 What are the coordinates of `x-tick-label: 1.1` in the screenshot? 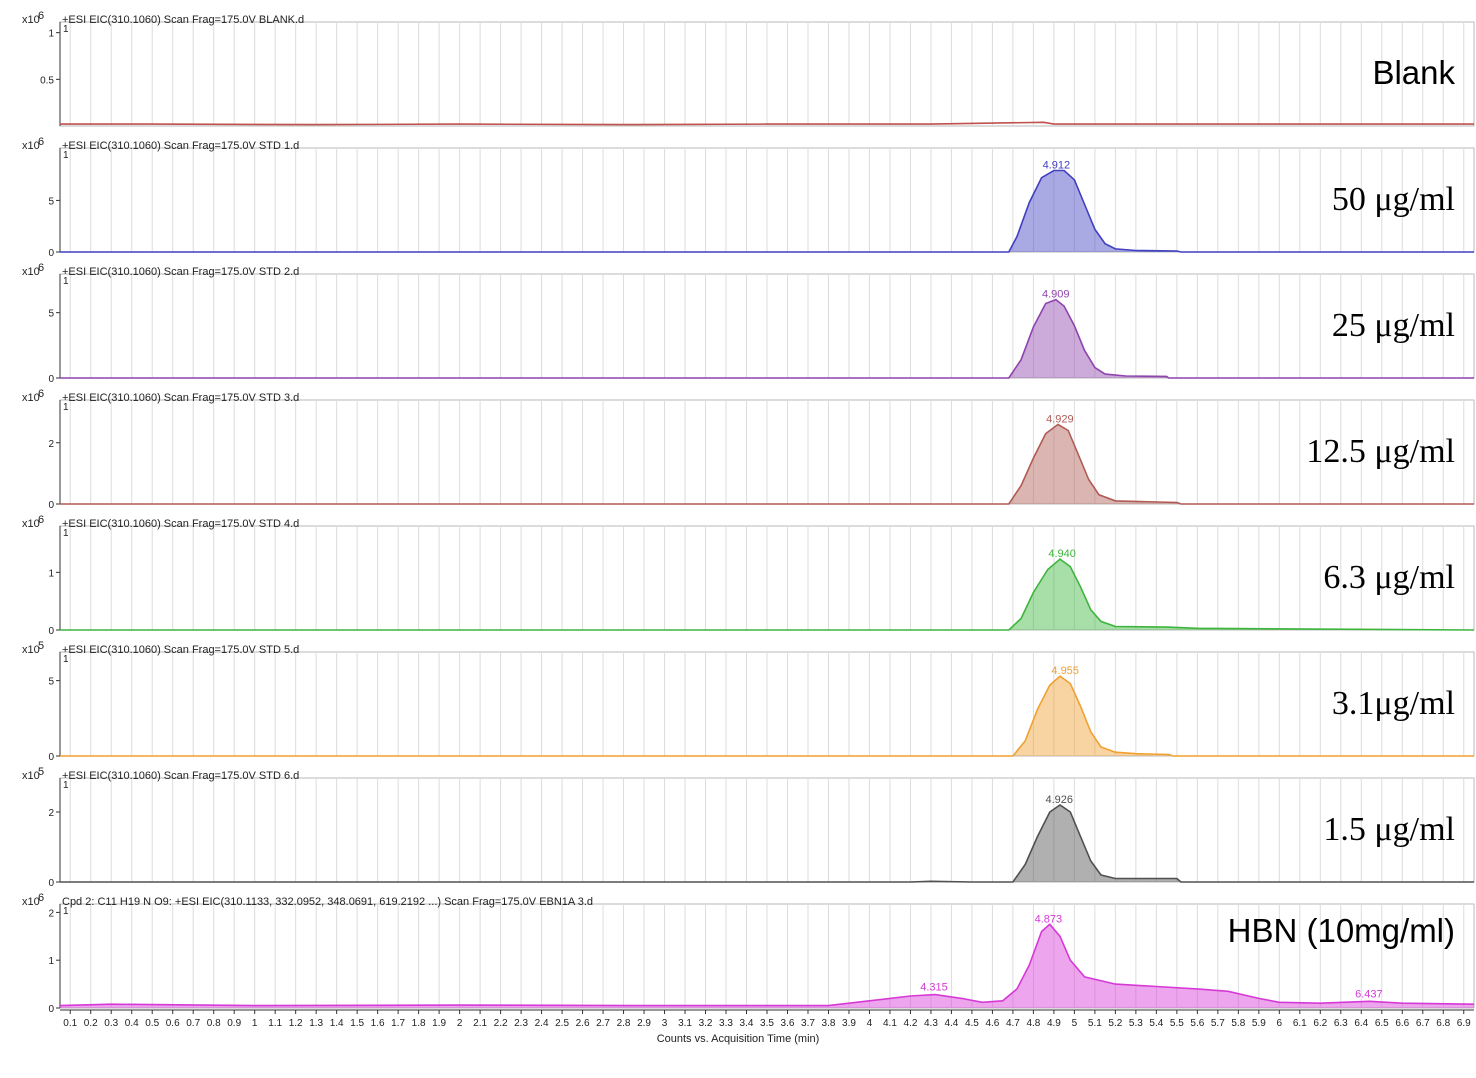 It's located at (275, 1023).